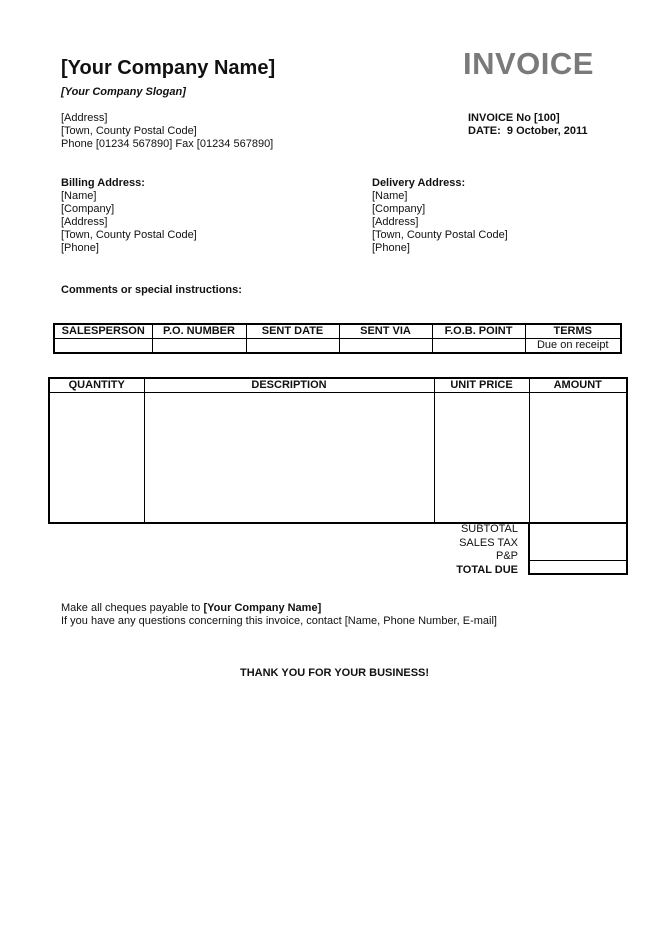 The width and height of the screenshot is (672, 951). What do you see at coordinates (482, 385) in the screenshot?
I see `unit-price-header: UNIT PRICE` at bounding box center [482, 385].